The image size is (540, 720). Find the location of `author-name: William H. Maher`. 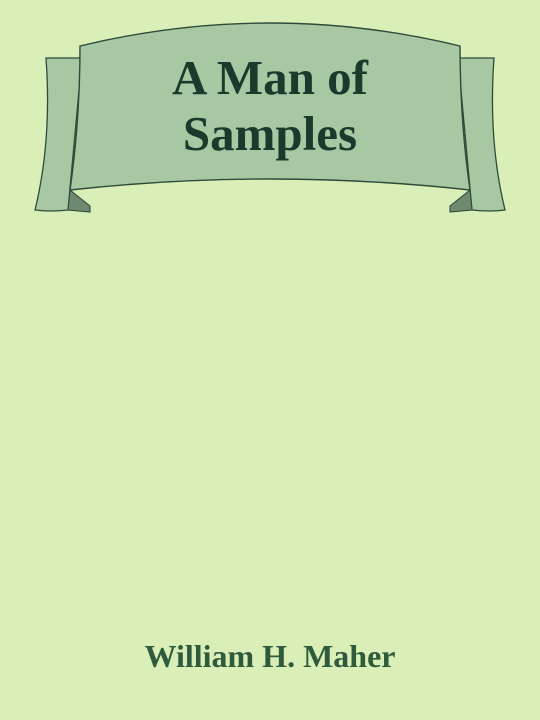

author-name: William H. Maher is located at coordinates (270, 656).